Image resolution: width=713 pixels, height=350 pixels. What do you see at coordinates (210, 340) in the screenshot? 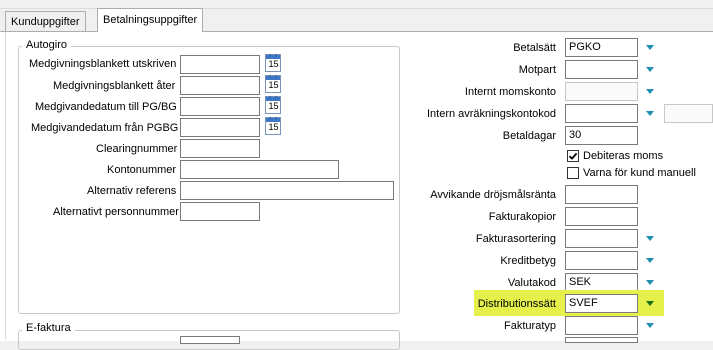
I see `efaktura-field` at bounding box center [210, 340].